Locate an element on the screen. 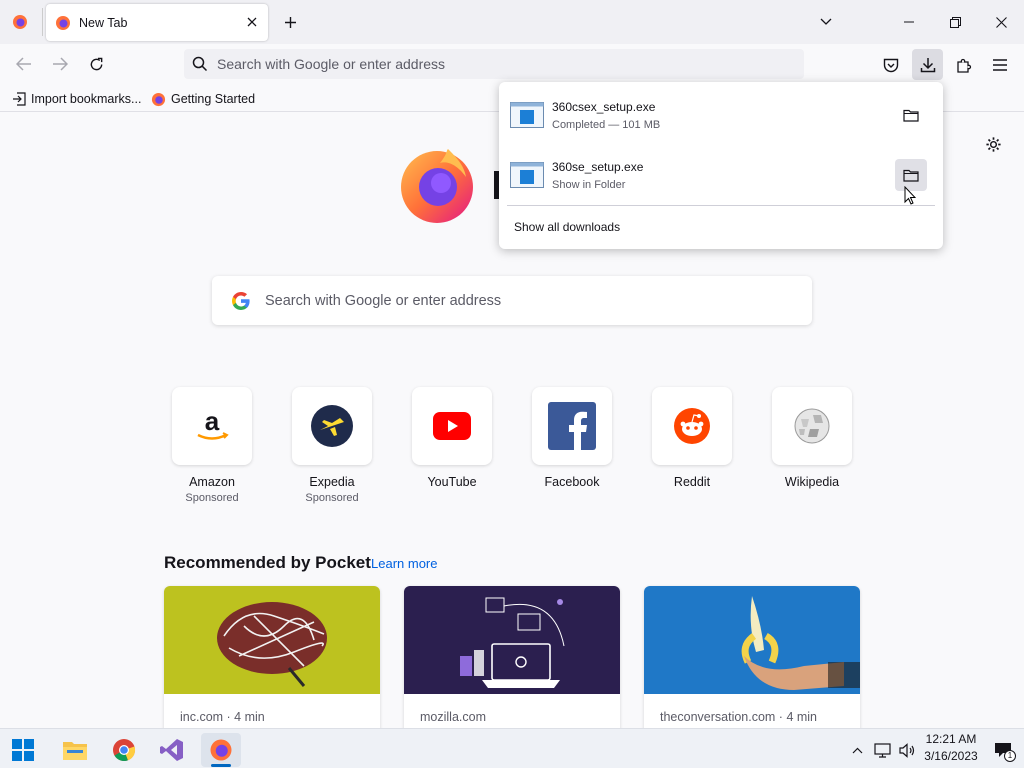  pocket-learn-more-link: Learn more is located at coordinates (404, 563).